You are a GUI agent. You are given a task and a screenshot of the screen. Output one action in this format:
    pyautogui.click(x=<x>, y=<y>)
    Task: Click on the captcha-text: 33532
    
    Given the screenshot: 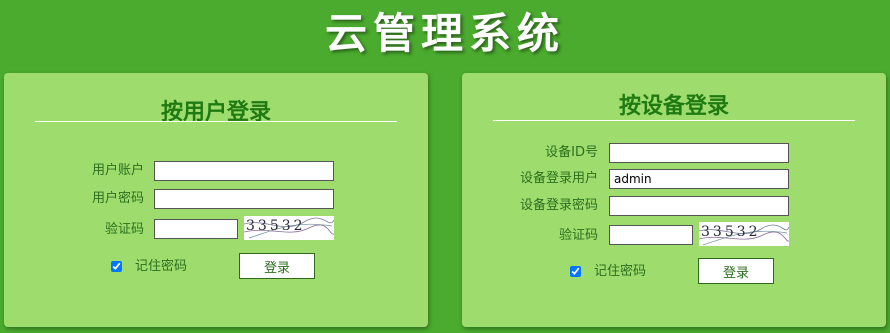 What is the action you would take?
    pyautogui.click(x=276, y=226)
    